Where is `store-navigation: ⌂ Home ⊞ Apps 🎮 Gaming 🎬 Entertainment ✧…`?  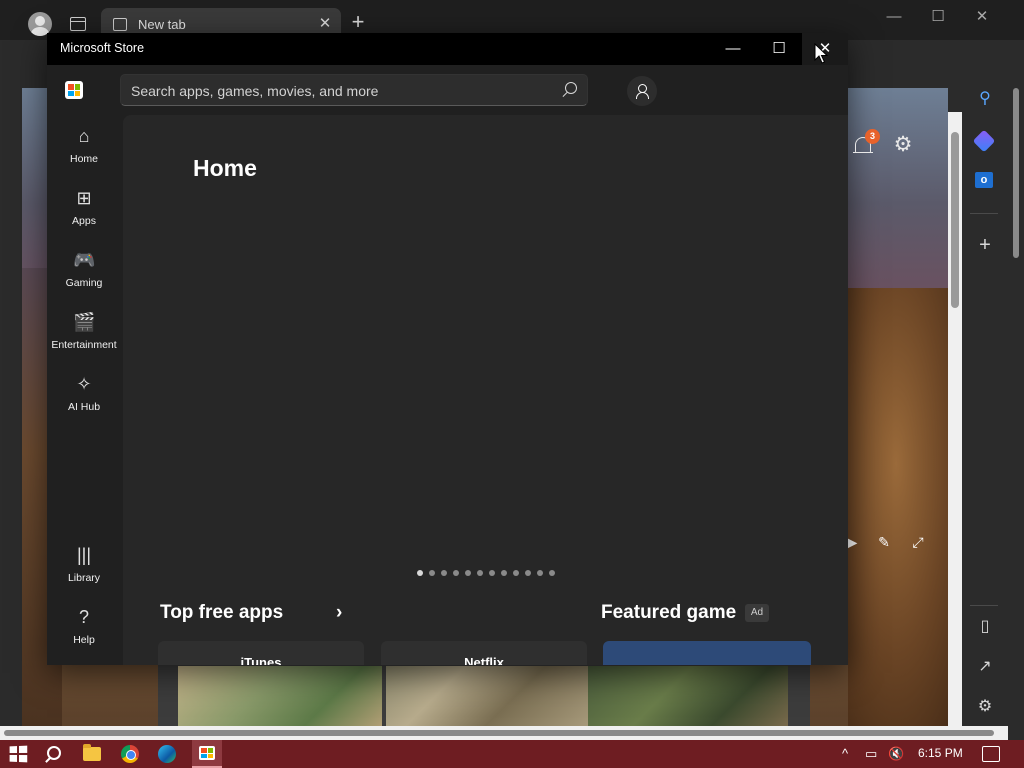 store-navigation: ⌂ Home ⊞ Apps 🎮 Gaming 🎬 Entertainment ✧… is located at coordinates (84, 390).